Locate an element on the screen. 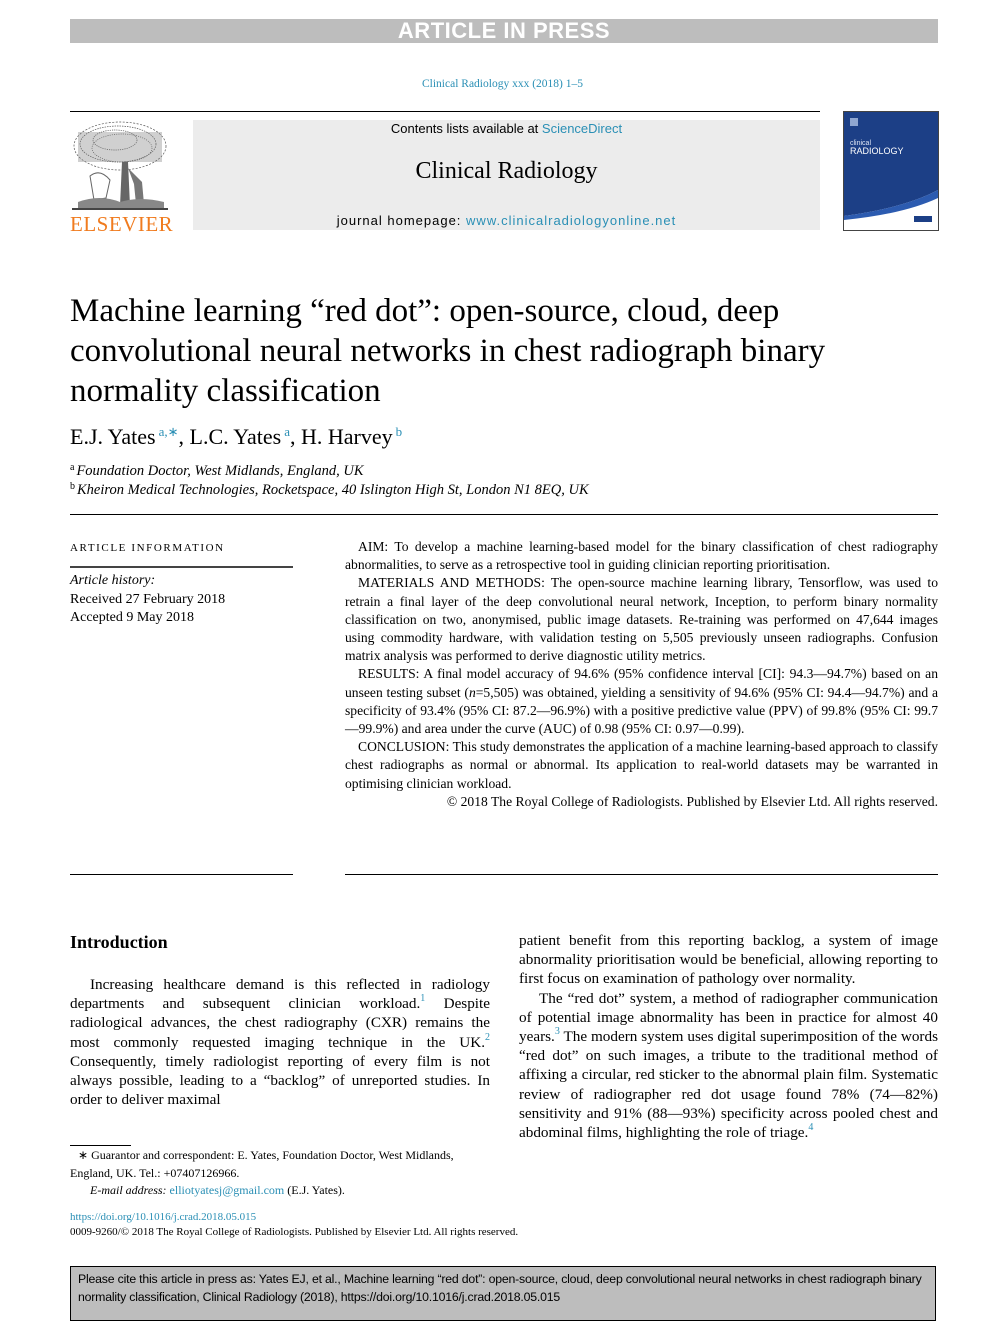 This screenshot has height=1323, width=992. cover-text-radiology: RADIOLOGY is located at coordinates (877, 151).